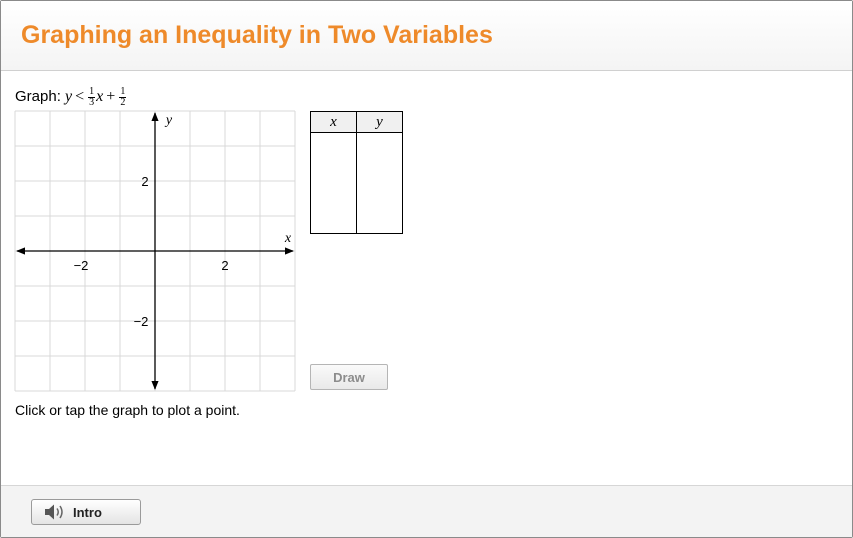  What do you see at coordinates (80, 97) in the screenshot?
I see `inequality-operator: <` at bounding box center [80, 97].